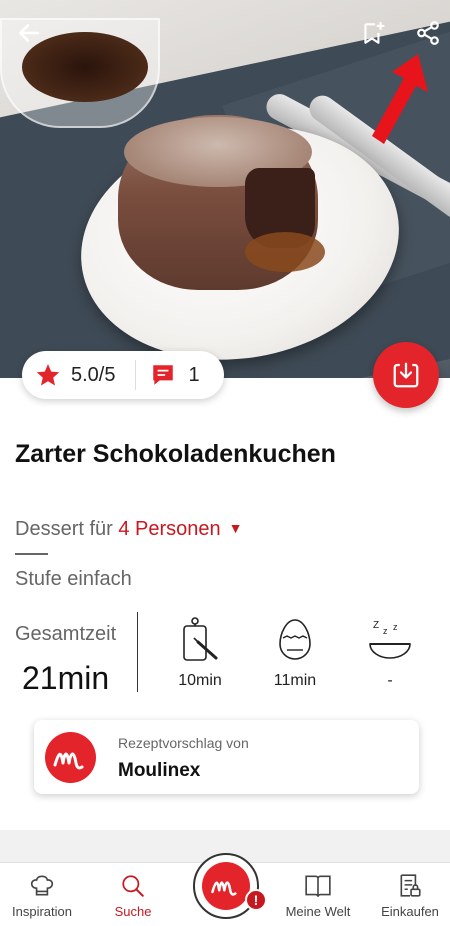 This screenshot has height=926, width=450. I want to click on chef-hat-icon, so click(42, 885).